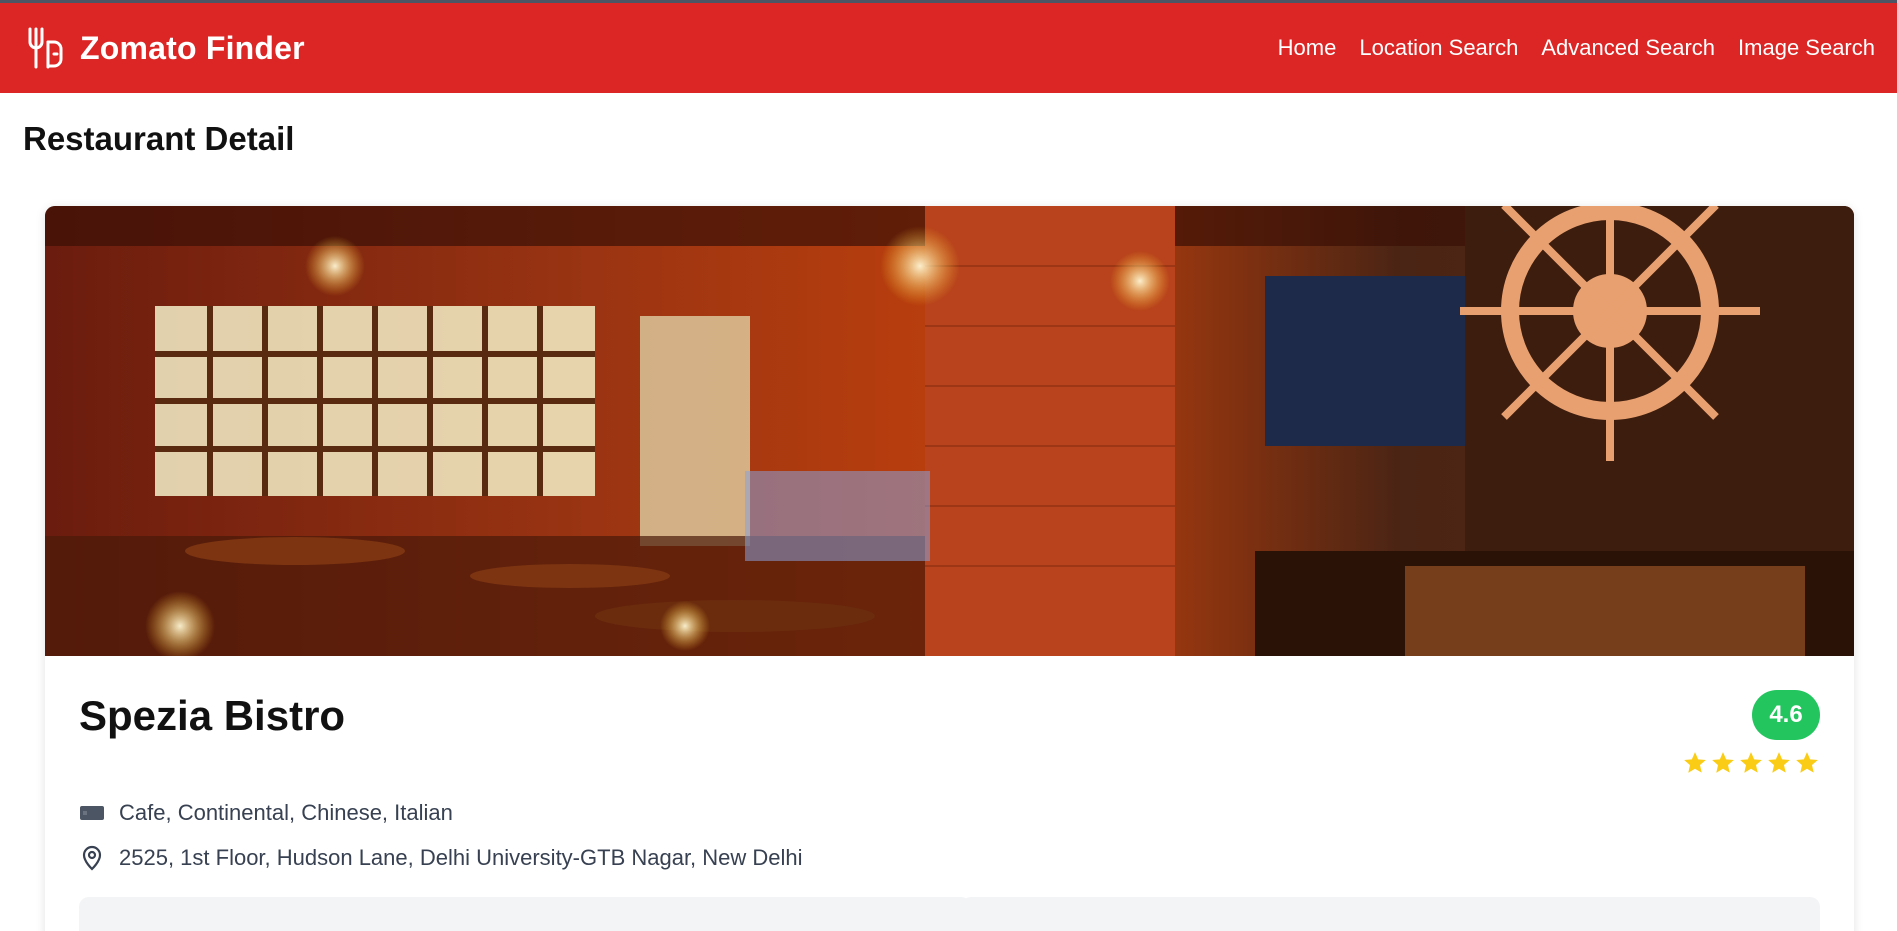 The height and width of the screenshot is (931, 1897). I want to click on nav-advanced-search: Advanced Search, so click(1628, 48).